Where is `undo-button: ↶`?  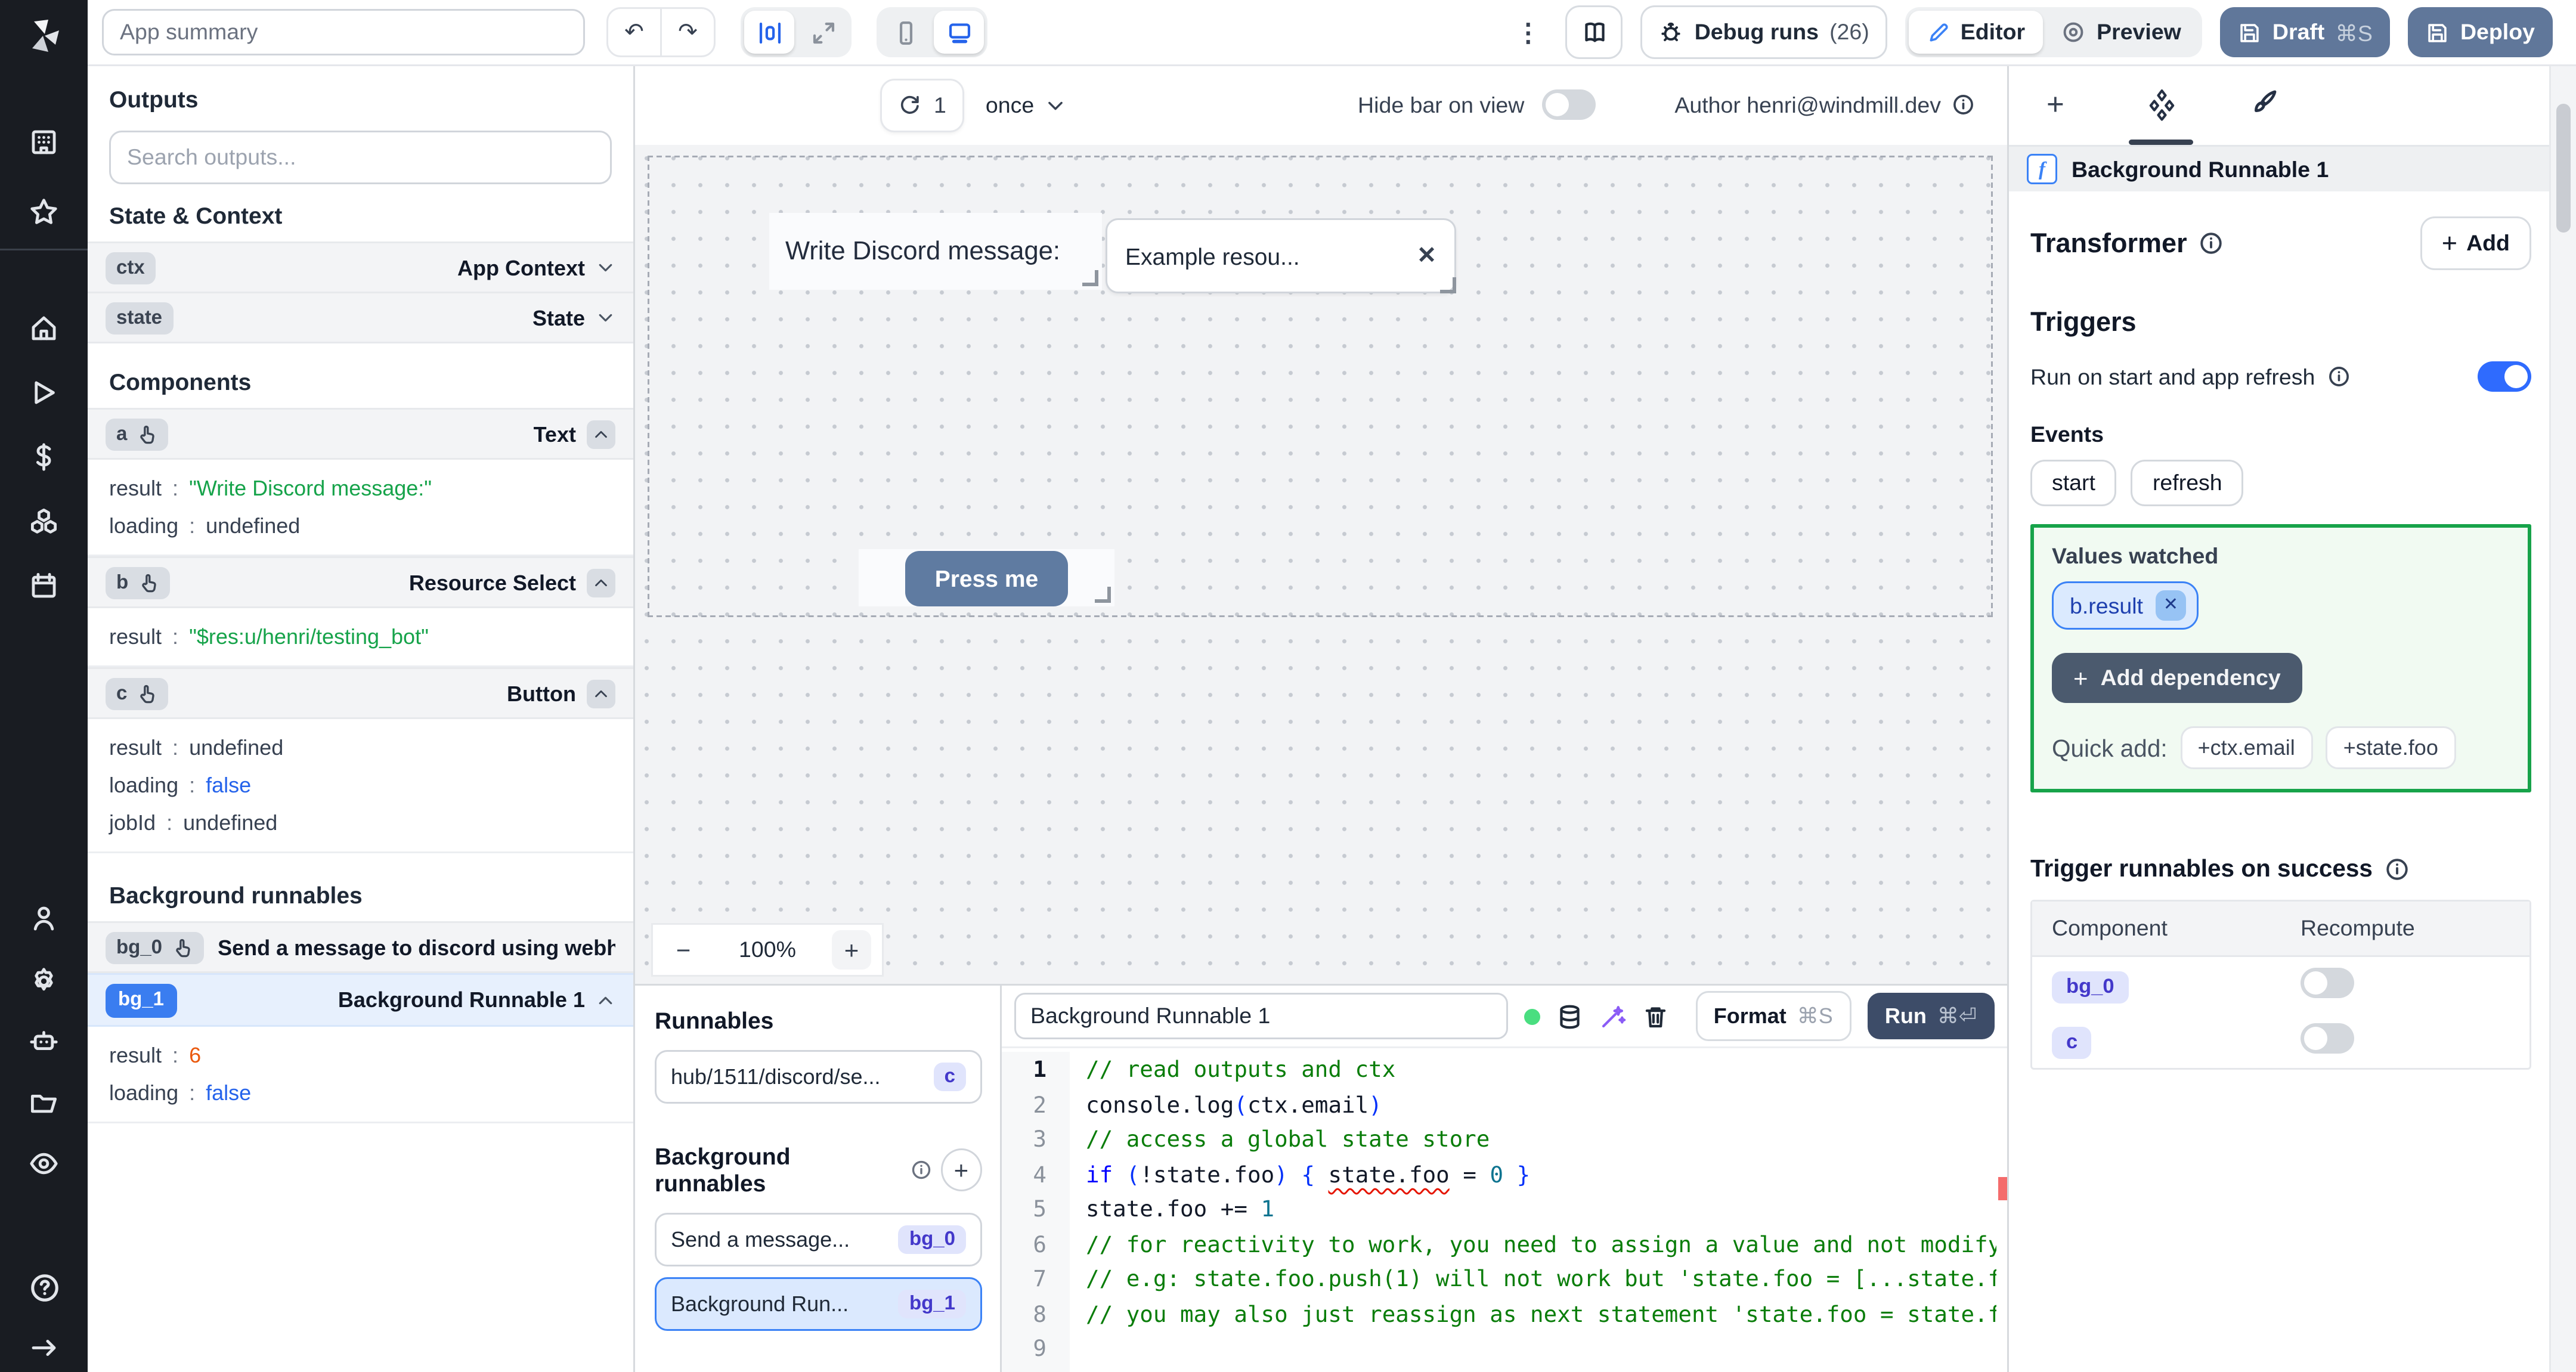
undo-button: ↶ is located at coordinates (634, 32).